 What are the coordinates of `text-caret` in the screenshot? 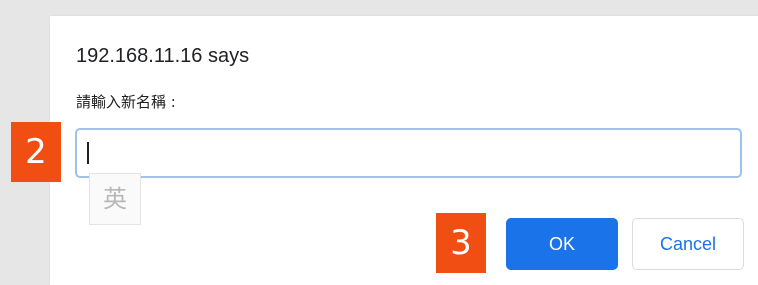 It's located at (88, 153).